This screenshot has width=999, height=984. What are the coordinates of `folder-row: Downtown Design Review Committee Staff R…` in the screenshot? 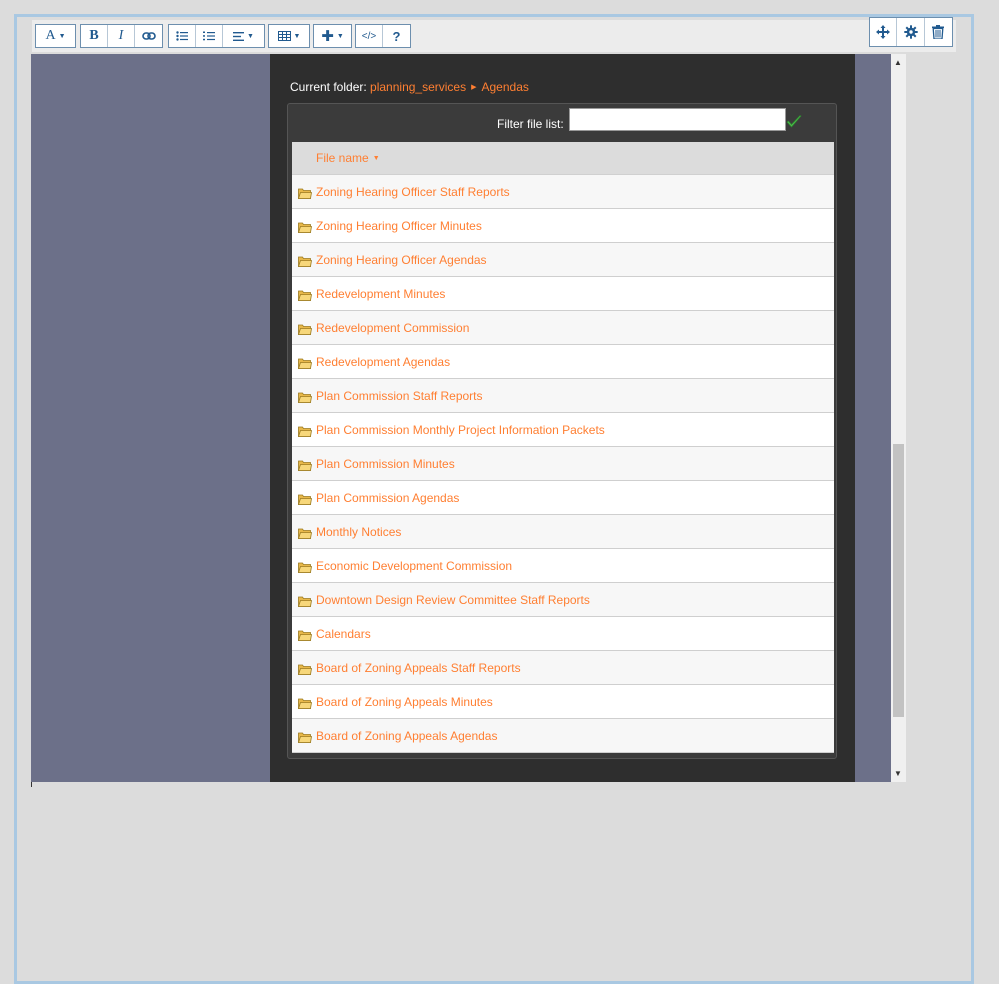 It's located at (563, 600).